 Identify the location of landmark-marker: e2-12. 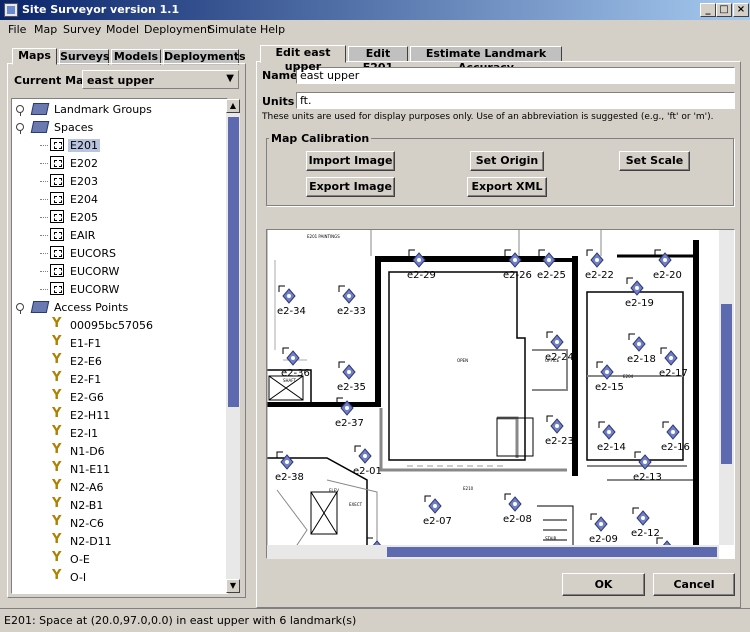
(645, 523).